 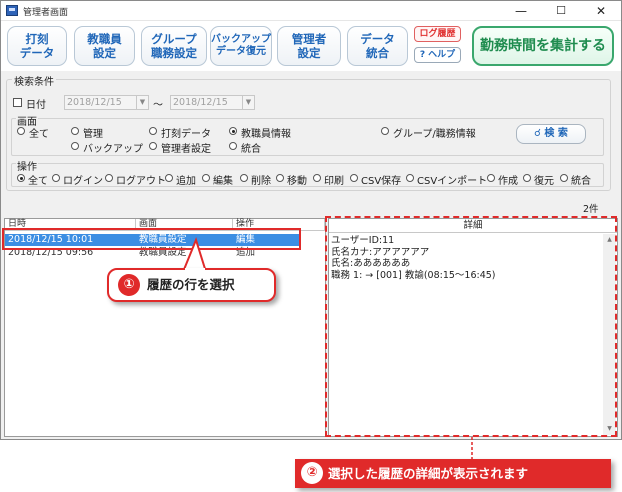 What do you see at coordinates (17, 102) in the screenshot?
I see `date-checkbox` at bounding box center [17, 102].